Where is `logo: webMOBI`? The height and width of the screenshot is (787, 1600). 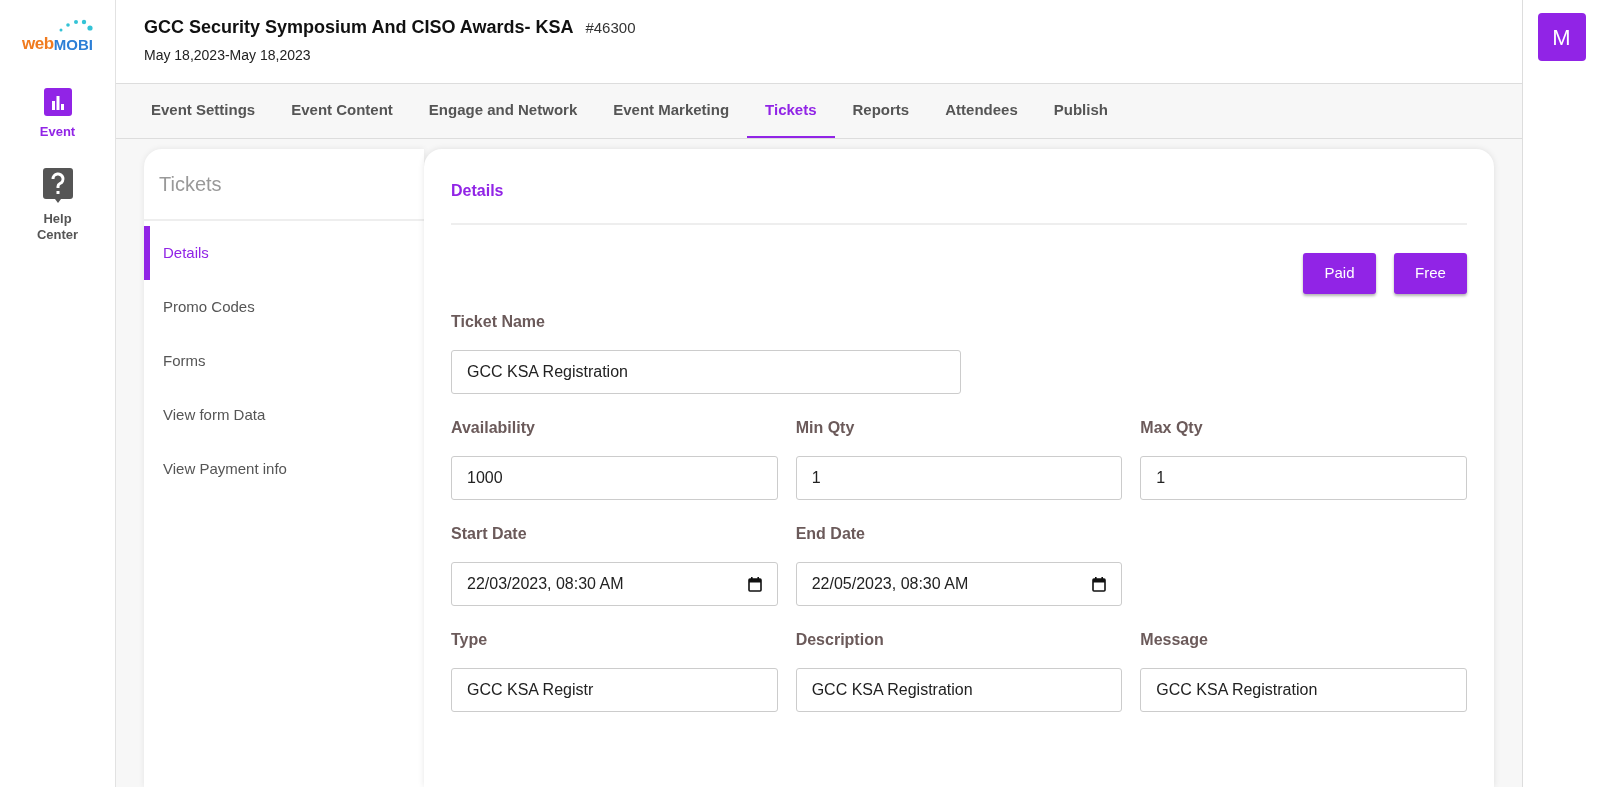
logo: webMOBI is located at coordinates (57, 36).